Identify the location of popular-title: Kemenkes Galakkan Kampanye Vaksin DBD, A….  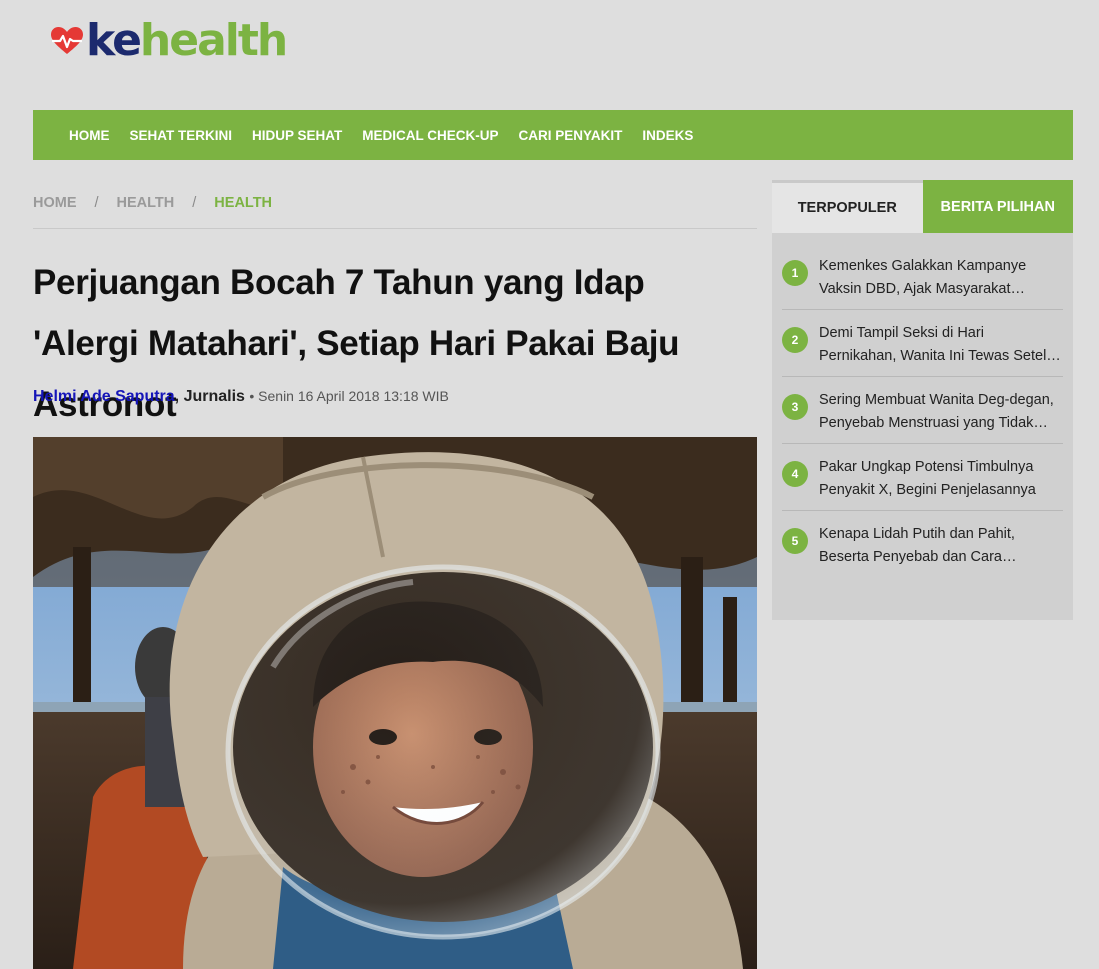
(941, 278).